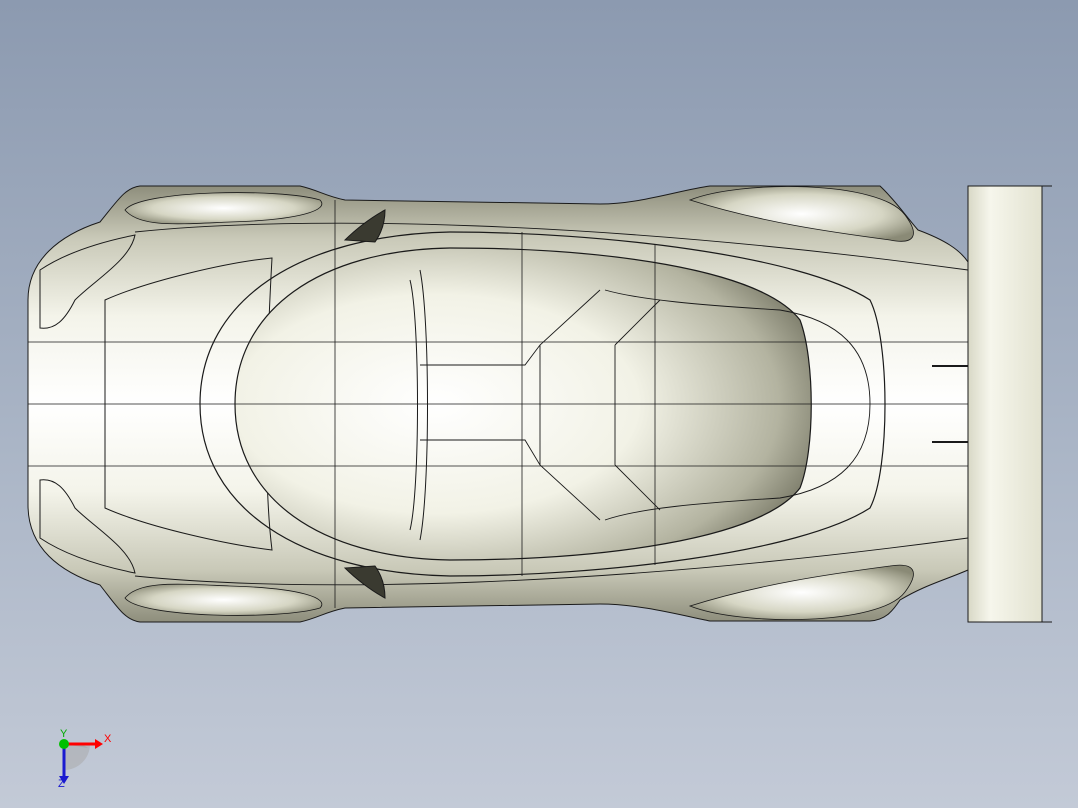  What do you see at coordinates (64, 744) in the screenshot?
I see `y-axis-dot` at bounding box center [64, 744].